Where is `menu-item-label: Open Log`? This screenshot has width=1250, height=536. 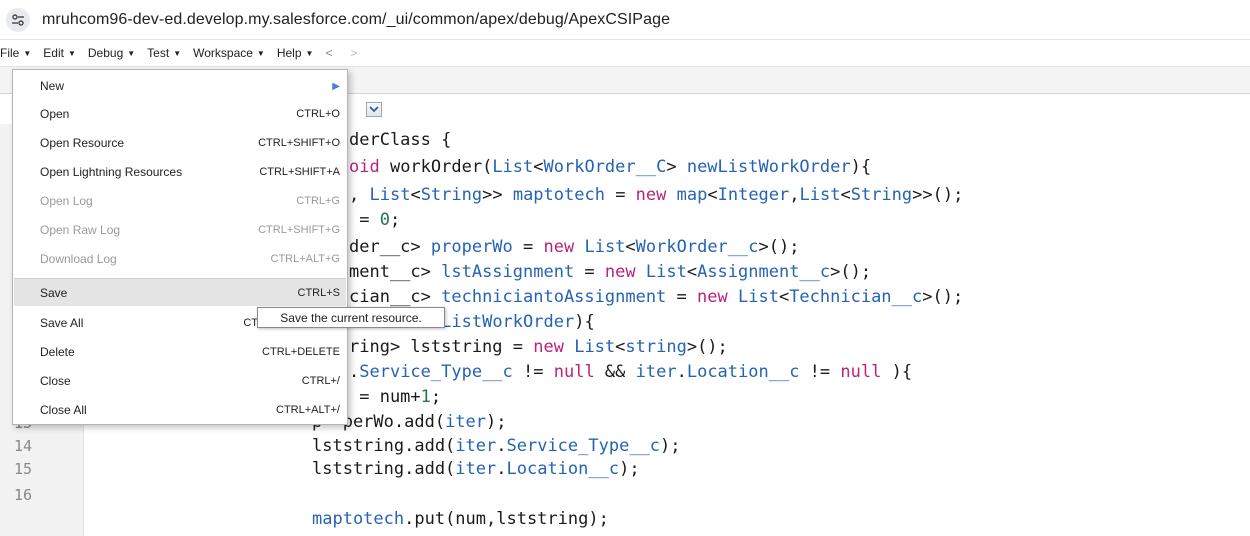
menu-item-label: Open Log is located at coordinates (66, 201).